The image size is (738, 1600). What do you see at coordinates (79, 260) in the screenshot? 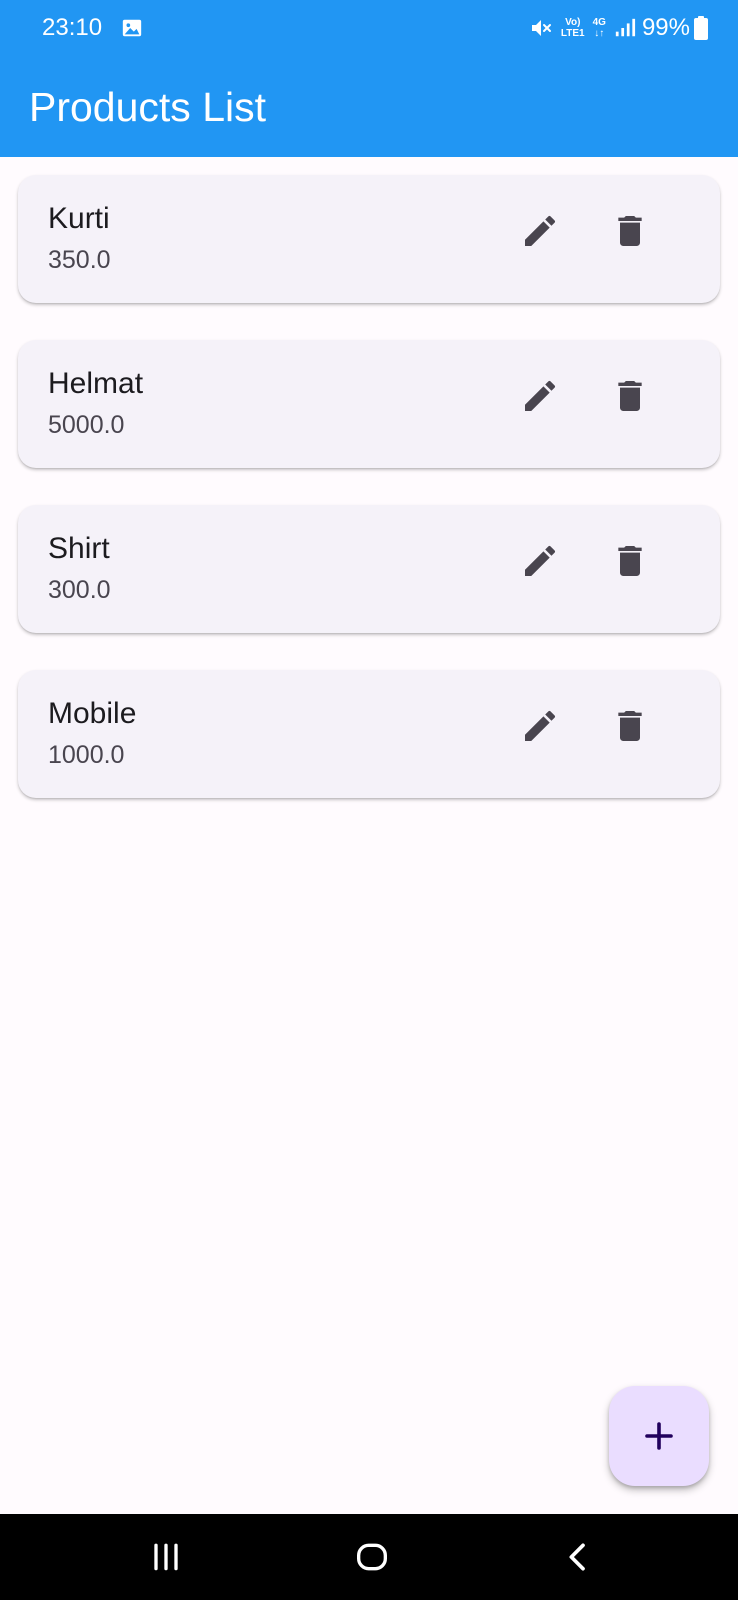
I see `product-price: 350.0` at bounding box center [79, 260].